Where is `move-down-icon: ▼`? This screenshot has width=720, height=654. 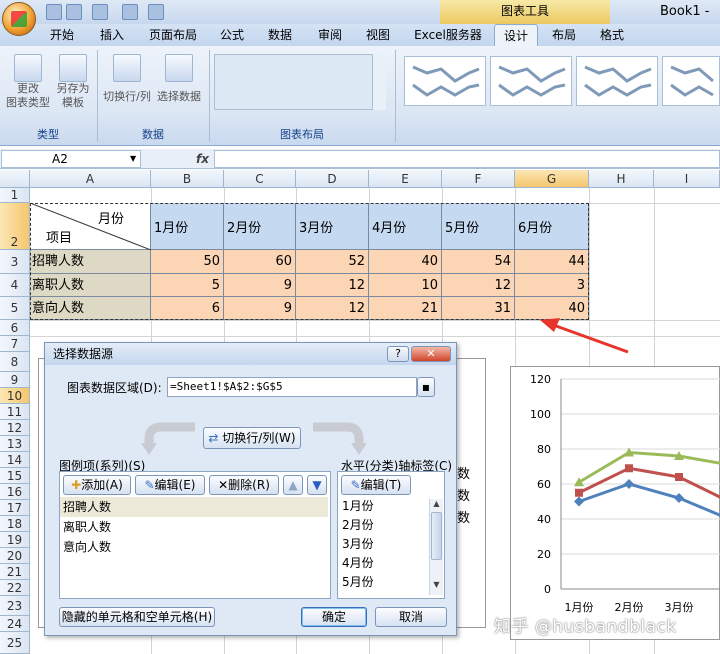 move-down-icon: ▼ is located at coordinates (317, 485).